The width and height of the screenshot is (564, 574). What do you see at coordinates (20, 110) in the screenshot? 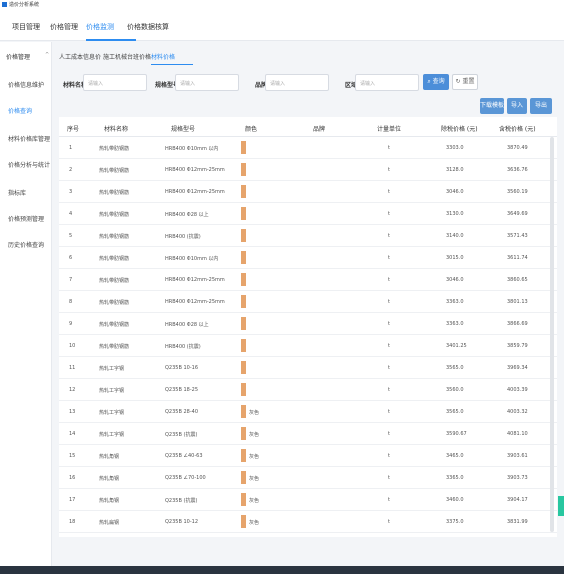
I see `sidebar-item-price-query: 价格查询` at bounding box center [20, 110].